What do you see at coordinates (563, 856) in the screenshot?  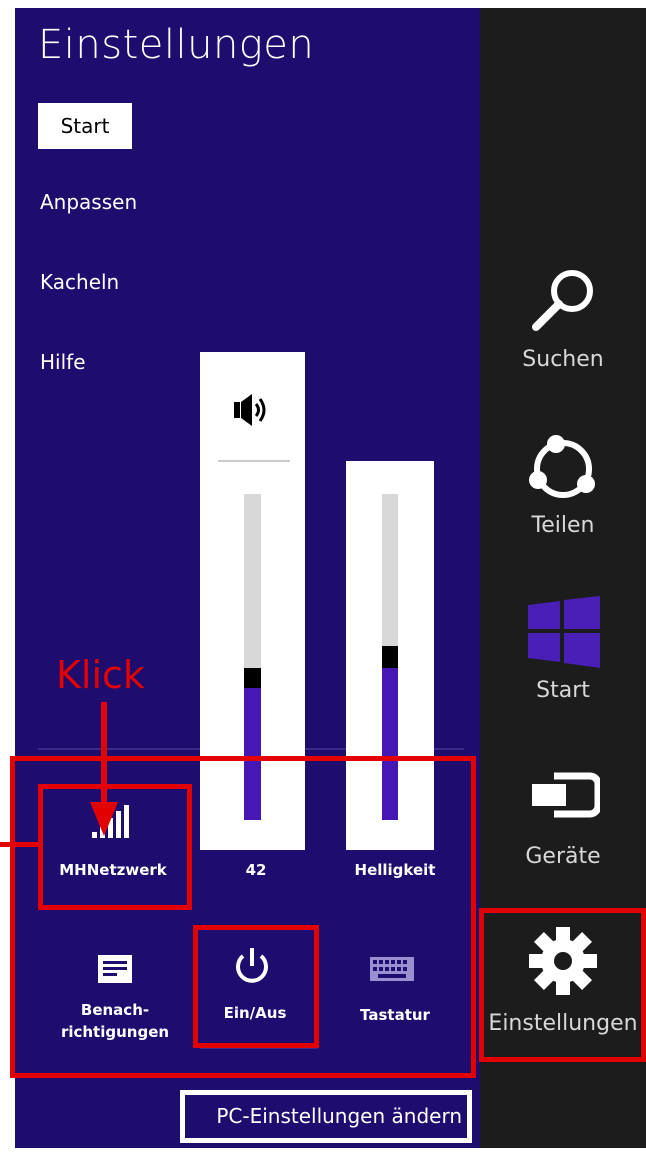 I see `charm-devices-label: Geräte` at bounding box center [563, 856].